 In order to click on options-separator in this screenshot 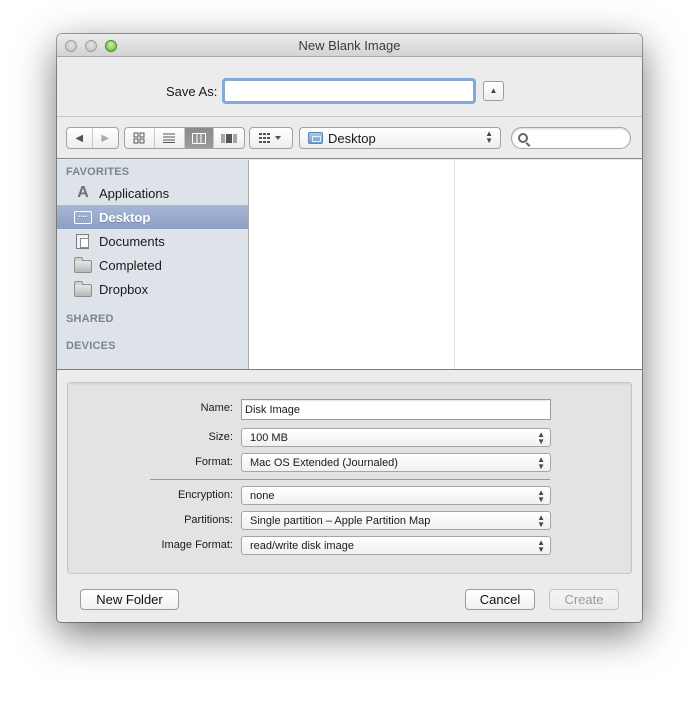, I will do `click(350, 479)`.